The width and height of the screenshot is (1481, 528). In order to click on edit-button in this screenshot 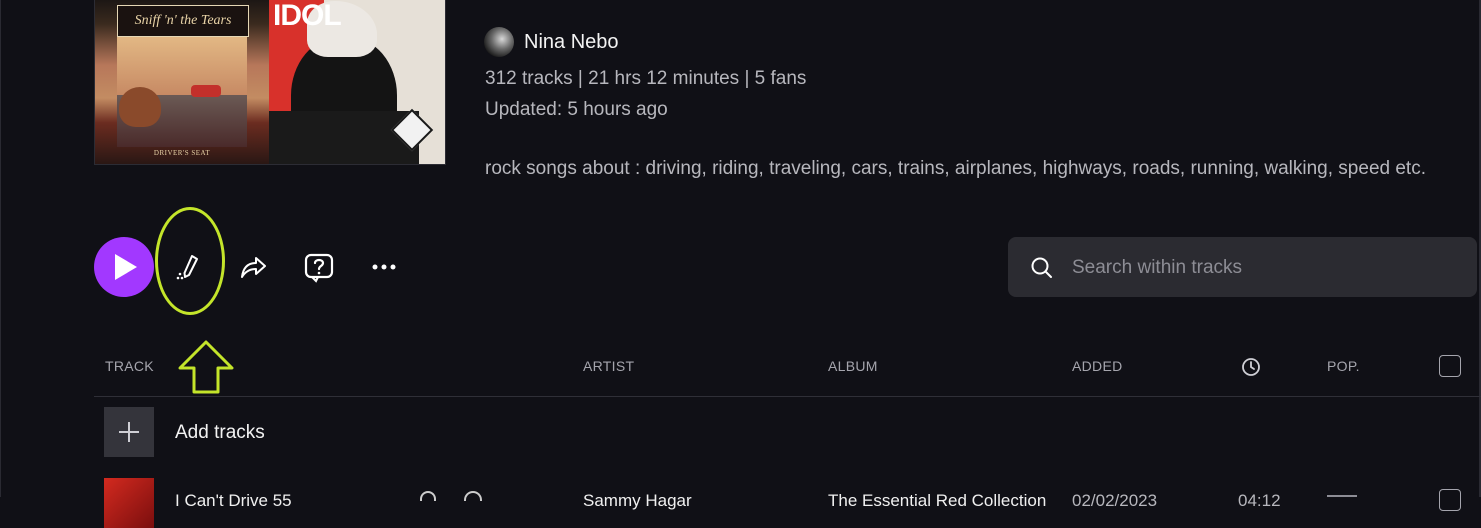, I will do `click(190, 267)`.